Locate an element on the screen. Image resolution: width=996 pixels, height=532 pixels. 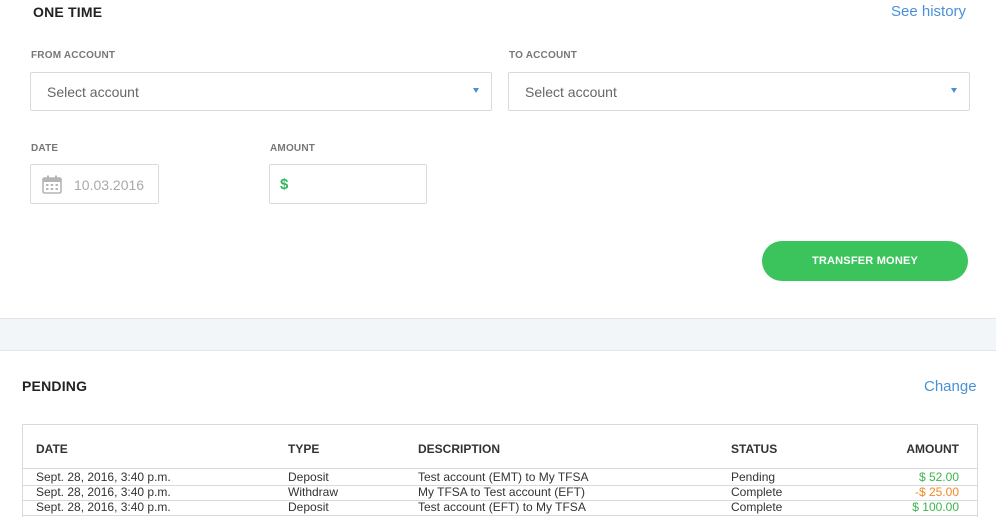
from-account-value: Select account is located at coordinates (93, 92).